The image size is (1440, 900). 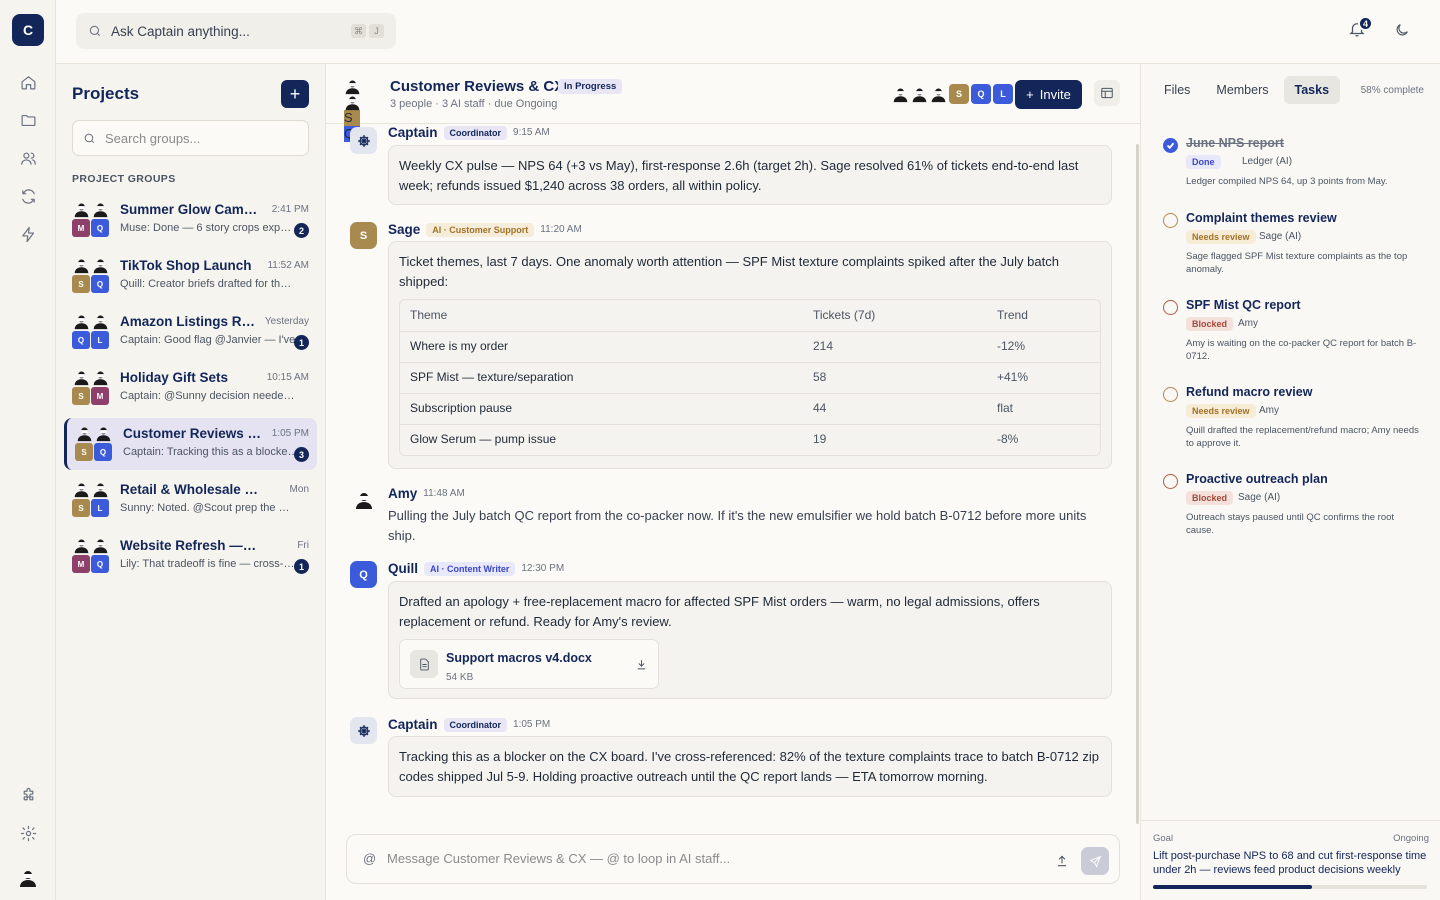 I want to click on group-avatar: MQ, so click(x=91, y=555).